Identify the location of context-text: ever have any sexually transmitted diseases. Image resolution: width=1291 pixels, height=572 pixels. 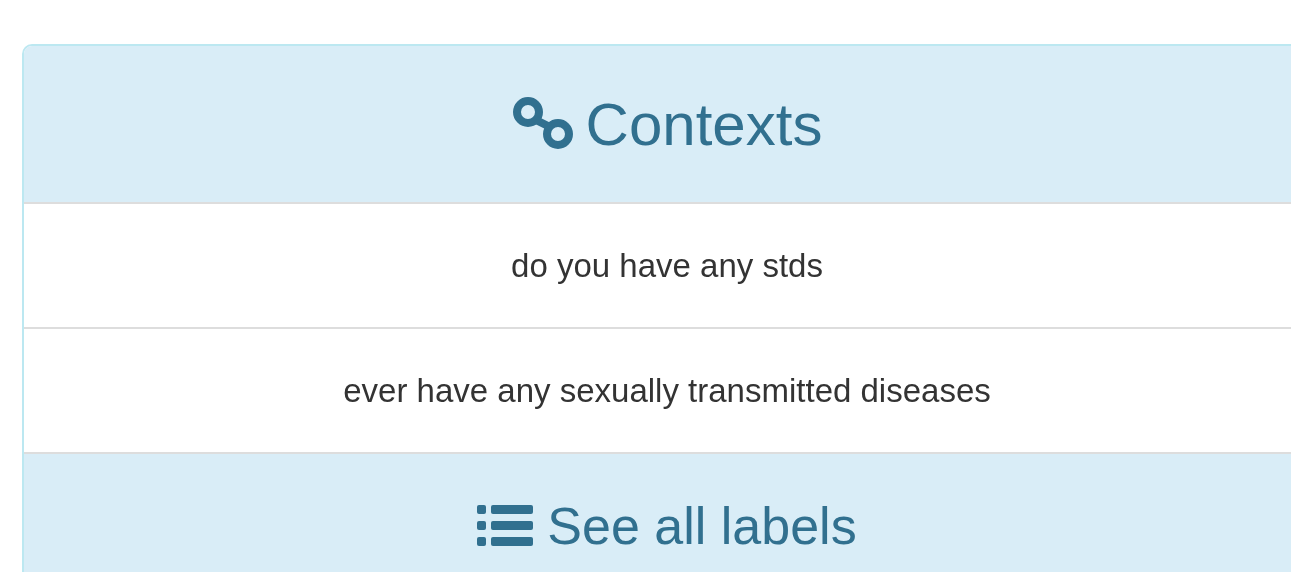
(667, 390).